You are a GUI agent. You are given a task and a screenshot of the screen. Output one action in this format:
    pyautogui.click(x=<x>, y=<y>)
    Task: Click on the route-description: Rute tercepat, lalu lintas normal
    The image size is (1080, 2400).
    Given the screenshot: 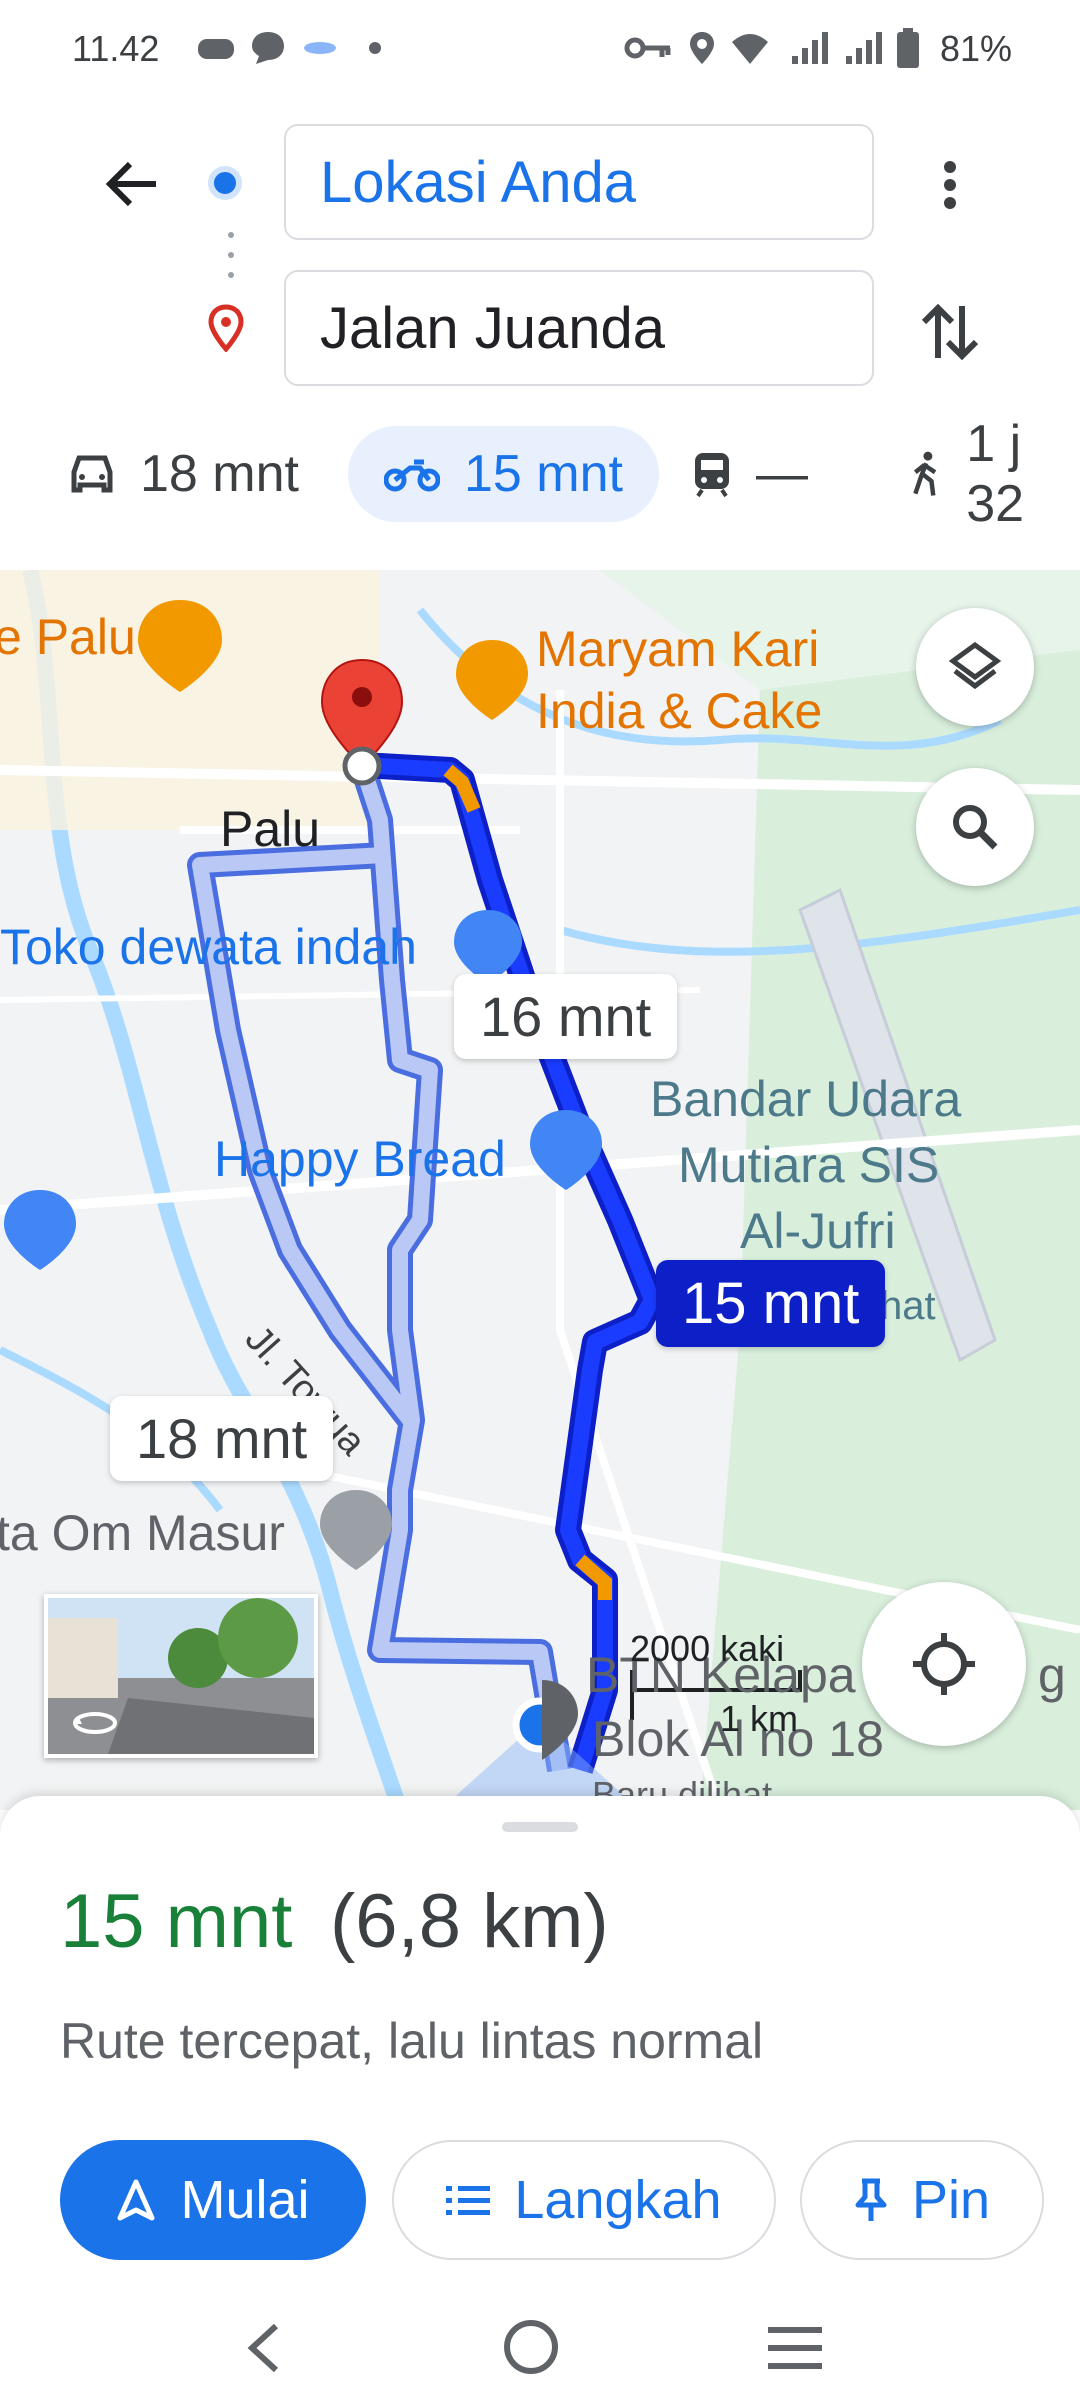 What is the action you would take?
    pyautogui.click(x=412, y=2041)
    